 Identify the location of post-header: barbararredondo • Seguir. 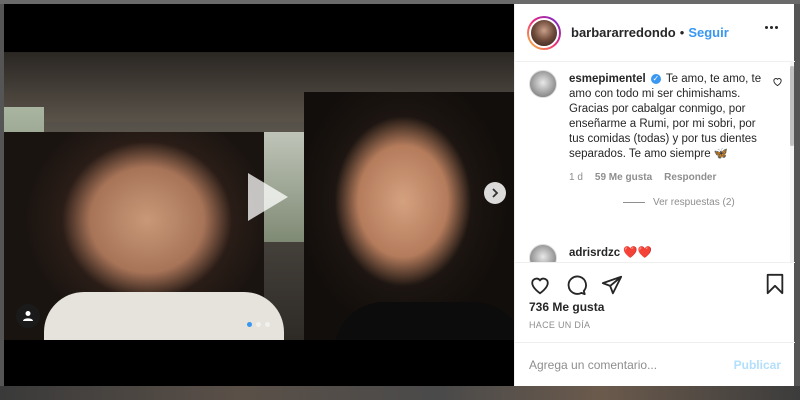
(655, 33).